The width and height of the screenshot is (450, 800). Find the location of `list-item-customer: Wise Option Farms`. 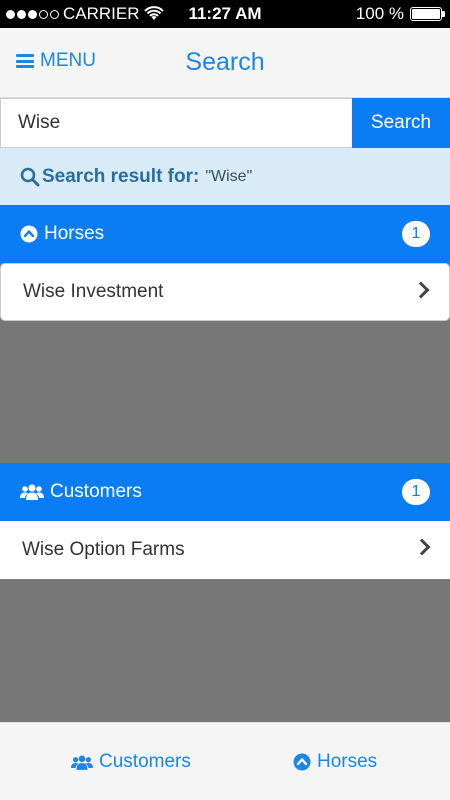

list-item-customer: Wise Option Farms is located at coordinates (225, 550).